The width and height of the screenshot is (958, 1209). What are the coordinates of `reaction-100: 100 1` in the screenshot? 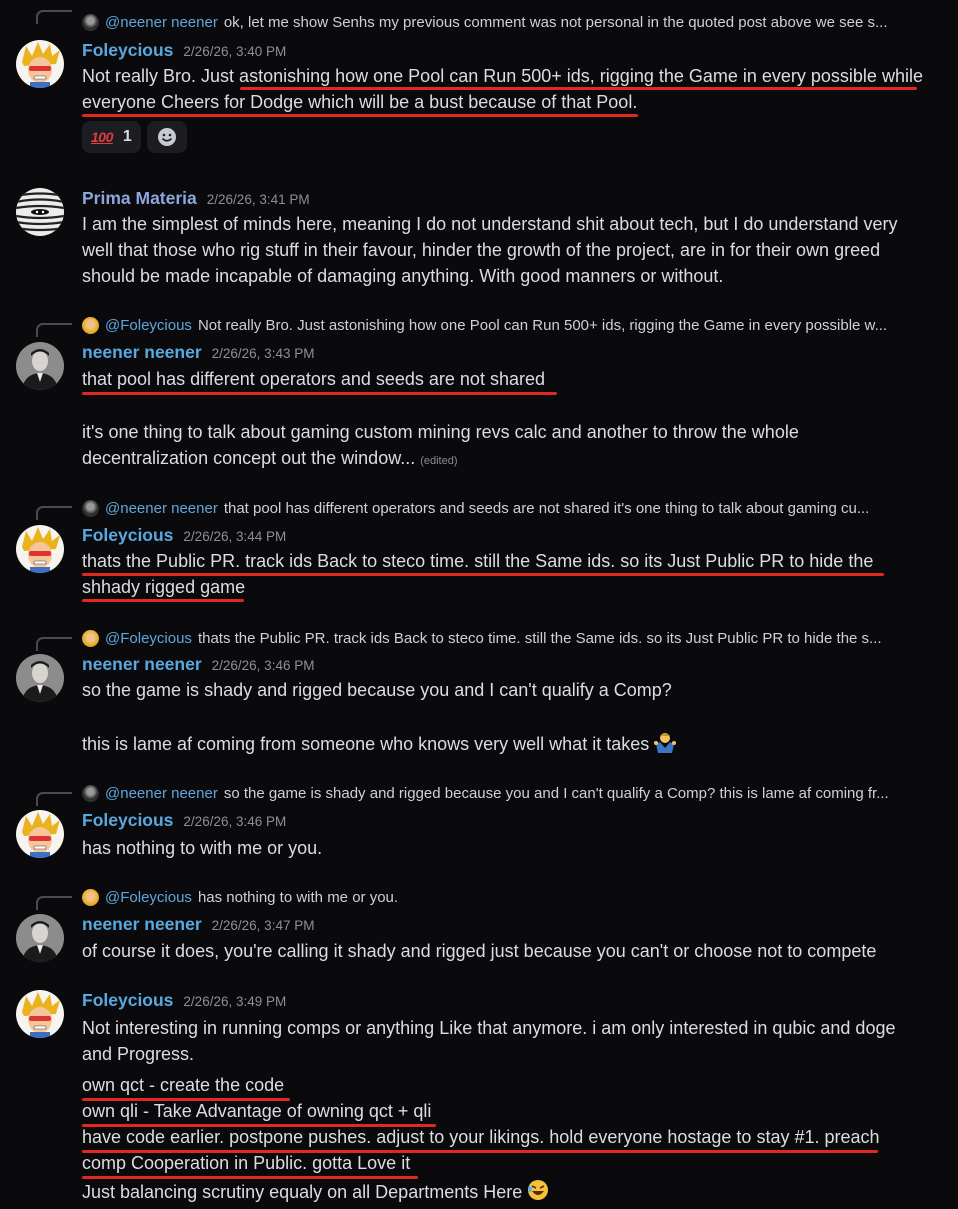 It's located at (111, 137).